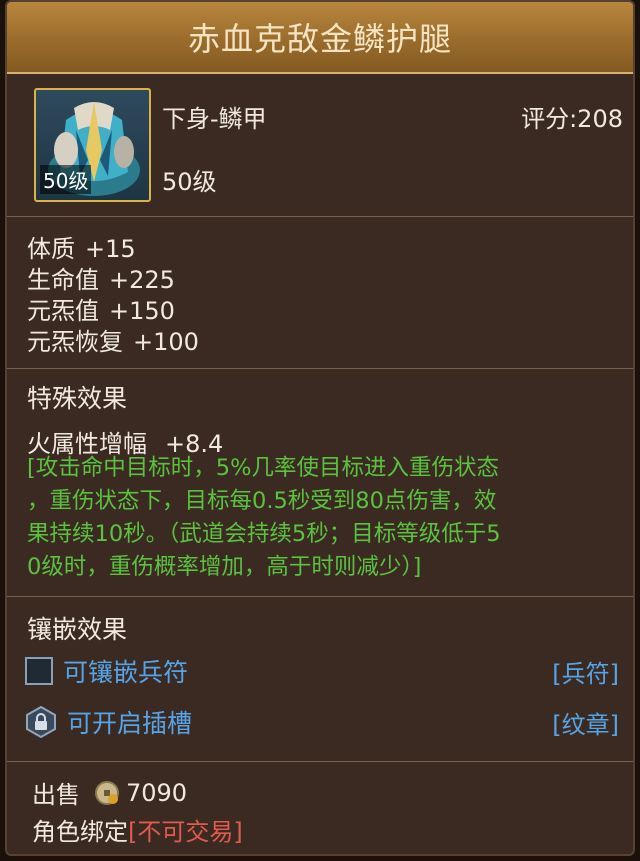  Describe the element at coordinates (264, 534) in the screenshot. I see `effect-line: 果持续10秒。（武道会持续5秒；目标等级低于5` at that location.